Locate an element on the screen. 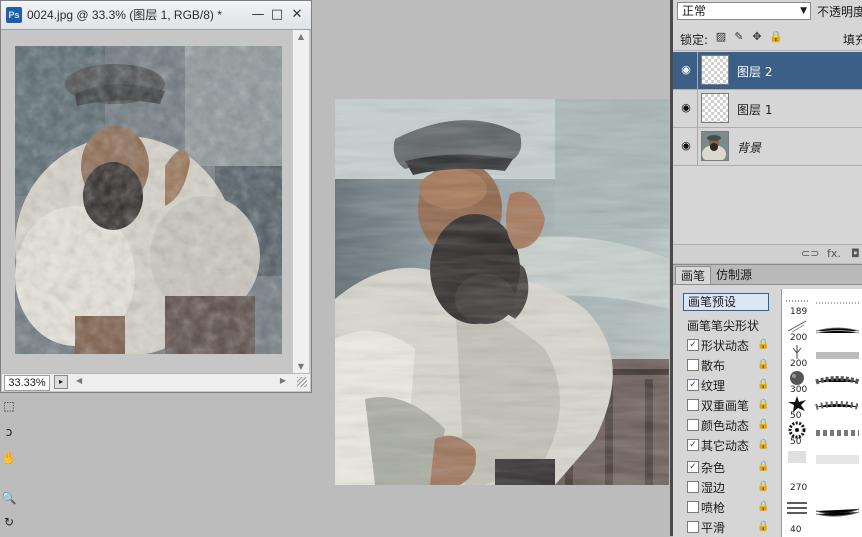 This screenshot has width=862, height=537. mask-icon: ◘ is located at coordinates (855, 253).